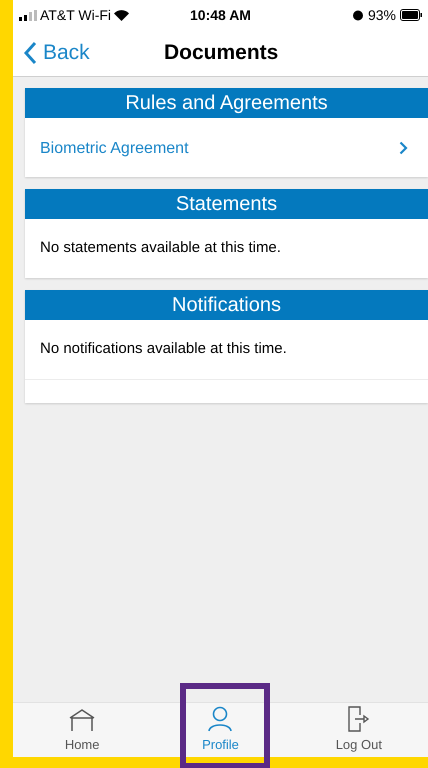 The height and width of the screenshot is (768, 428). Describe the element at coordinates (358, 15) in the screenshot. I see `alarm-icon` at that location.